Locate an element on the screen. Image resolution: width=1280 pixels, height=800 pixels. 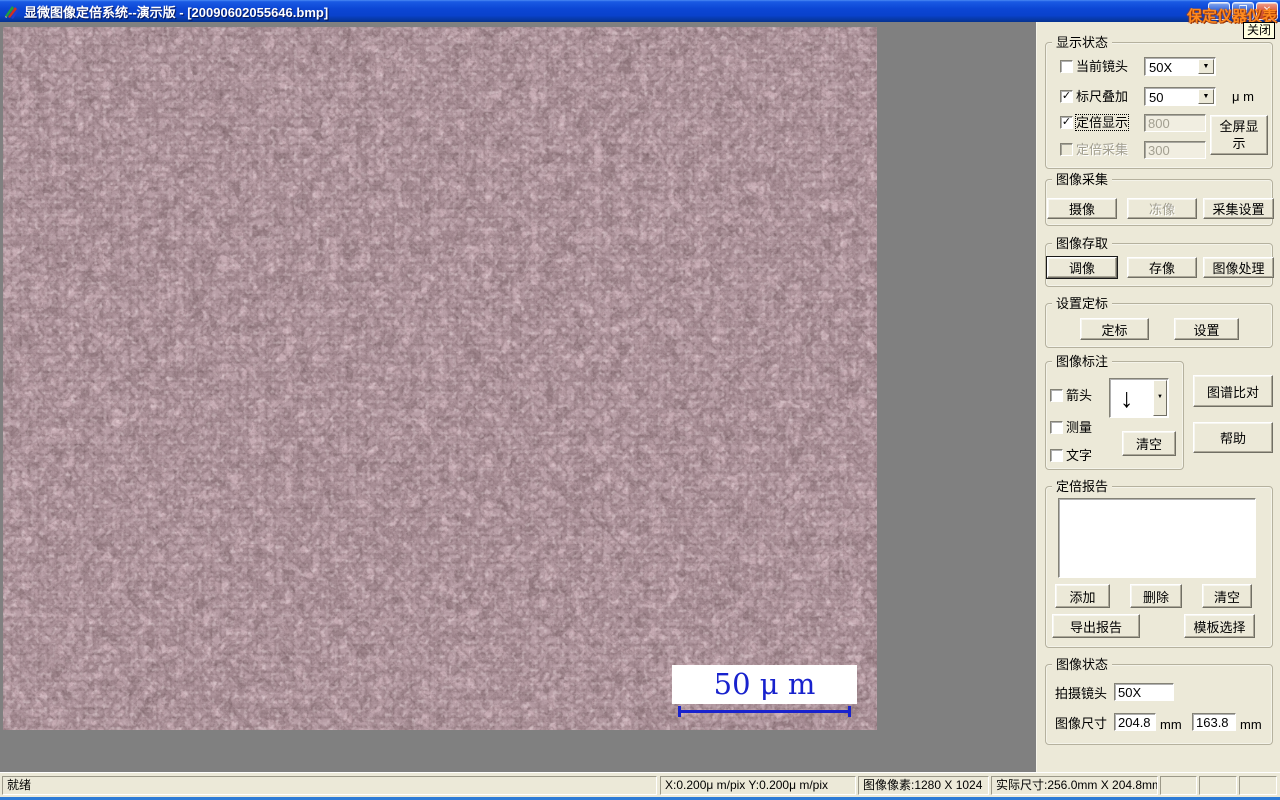
load-image-button: 调像 is located at coordinates (1082, 267).